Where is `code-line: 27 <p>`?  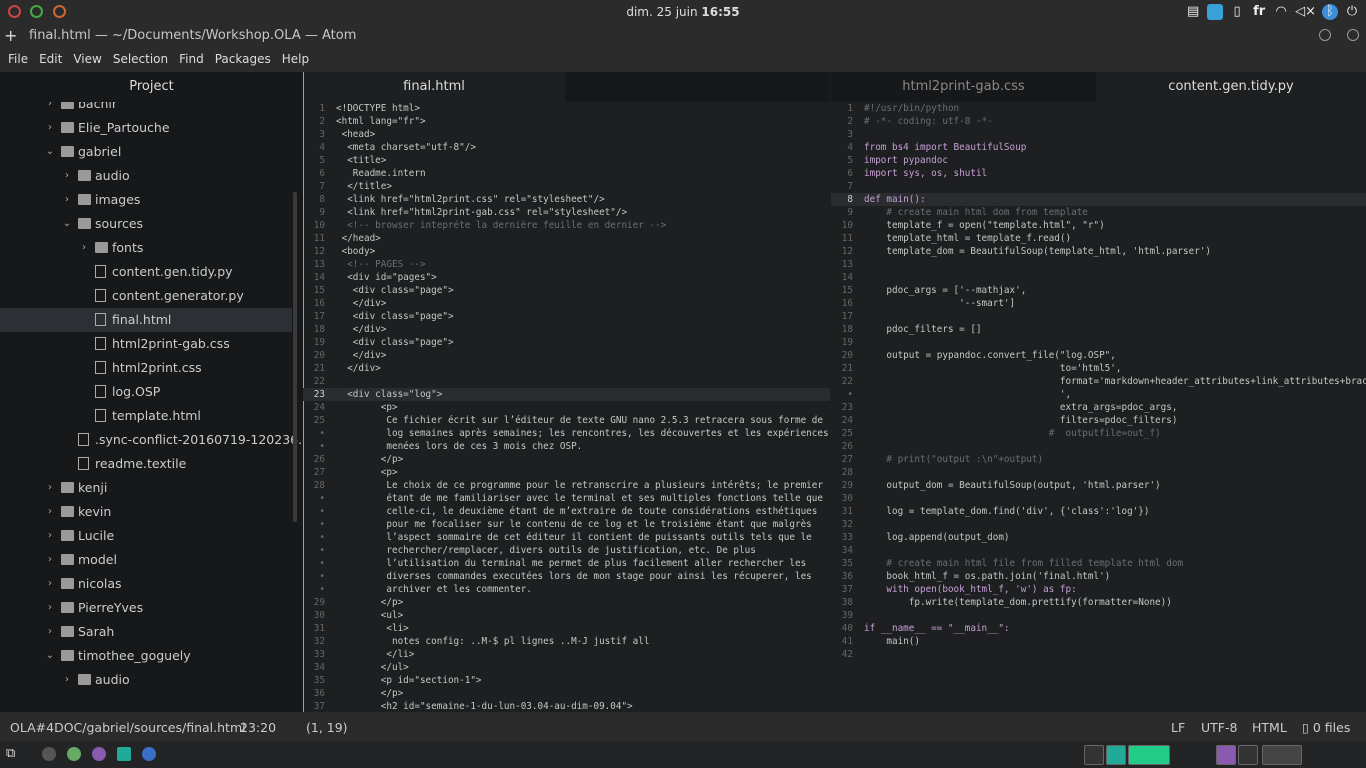
code-line: 27 <p> is located at coordinates (566, 472).